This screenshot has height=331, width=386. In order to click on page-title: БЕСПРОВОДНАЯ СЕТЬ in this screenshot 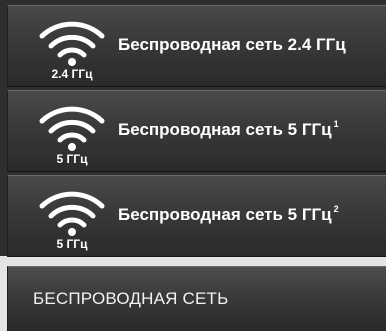, I will do `click(131, 298)`.